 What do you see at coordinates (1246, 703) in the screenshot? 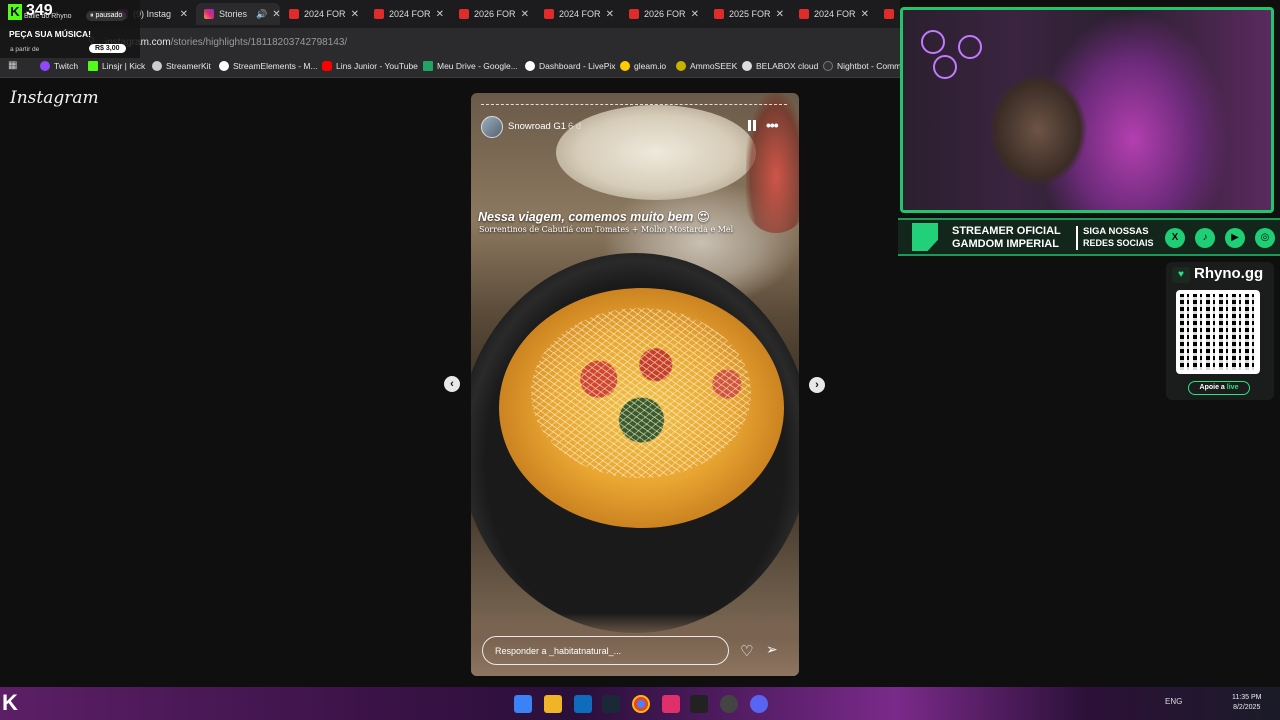
I see `taskbar-clock: 11:35 PM 8/2/2025` at bounding box center [1246, 703].